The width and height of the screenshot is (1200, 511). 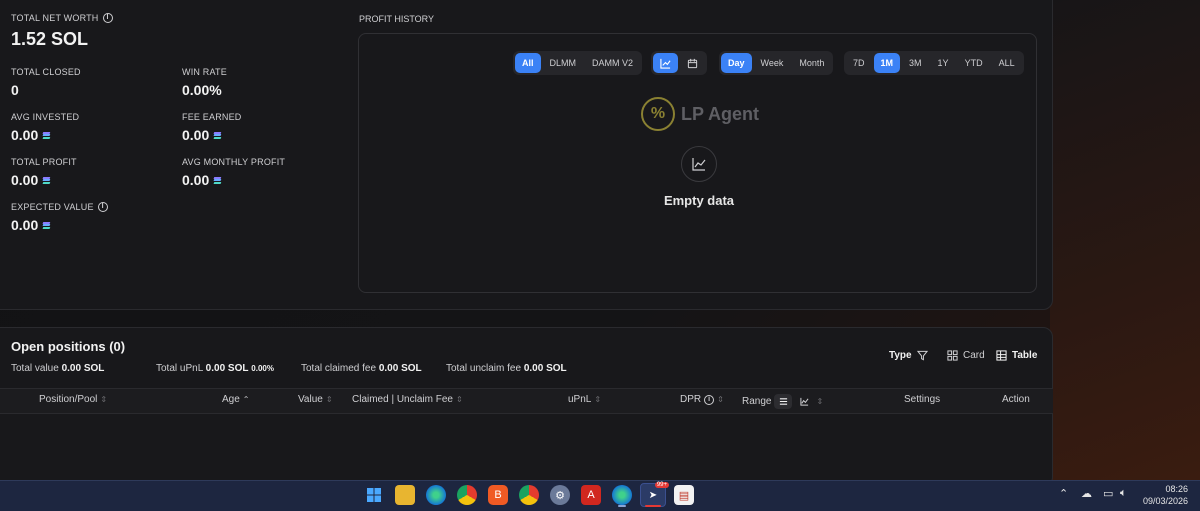 I want to click on pool-filter-damm-v2: DAMM V2, so click(x=612, y=63).